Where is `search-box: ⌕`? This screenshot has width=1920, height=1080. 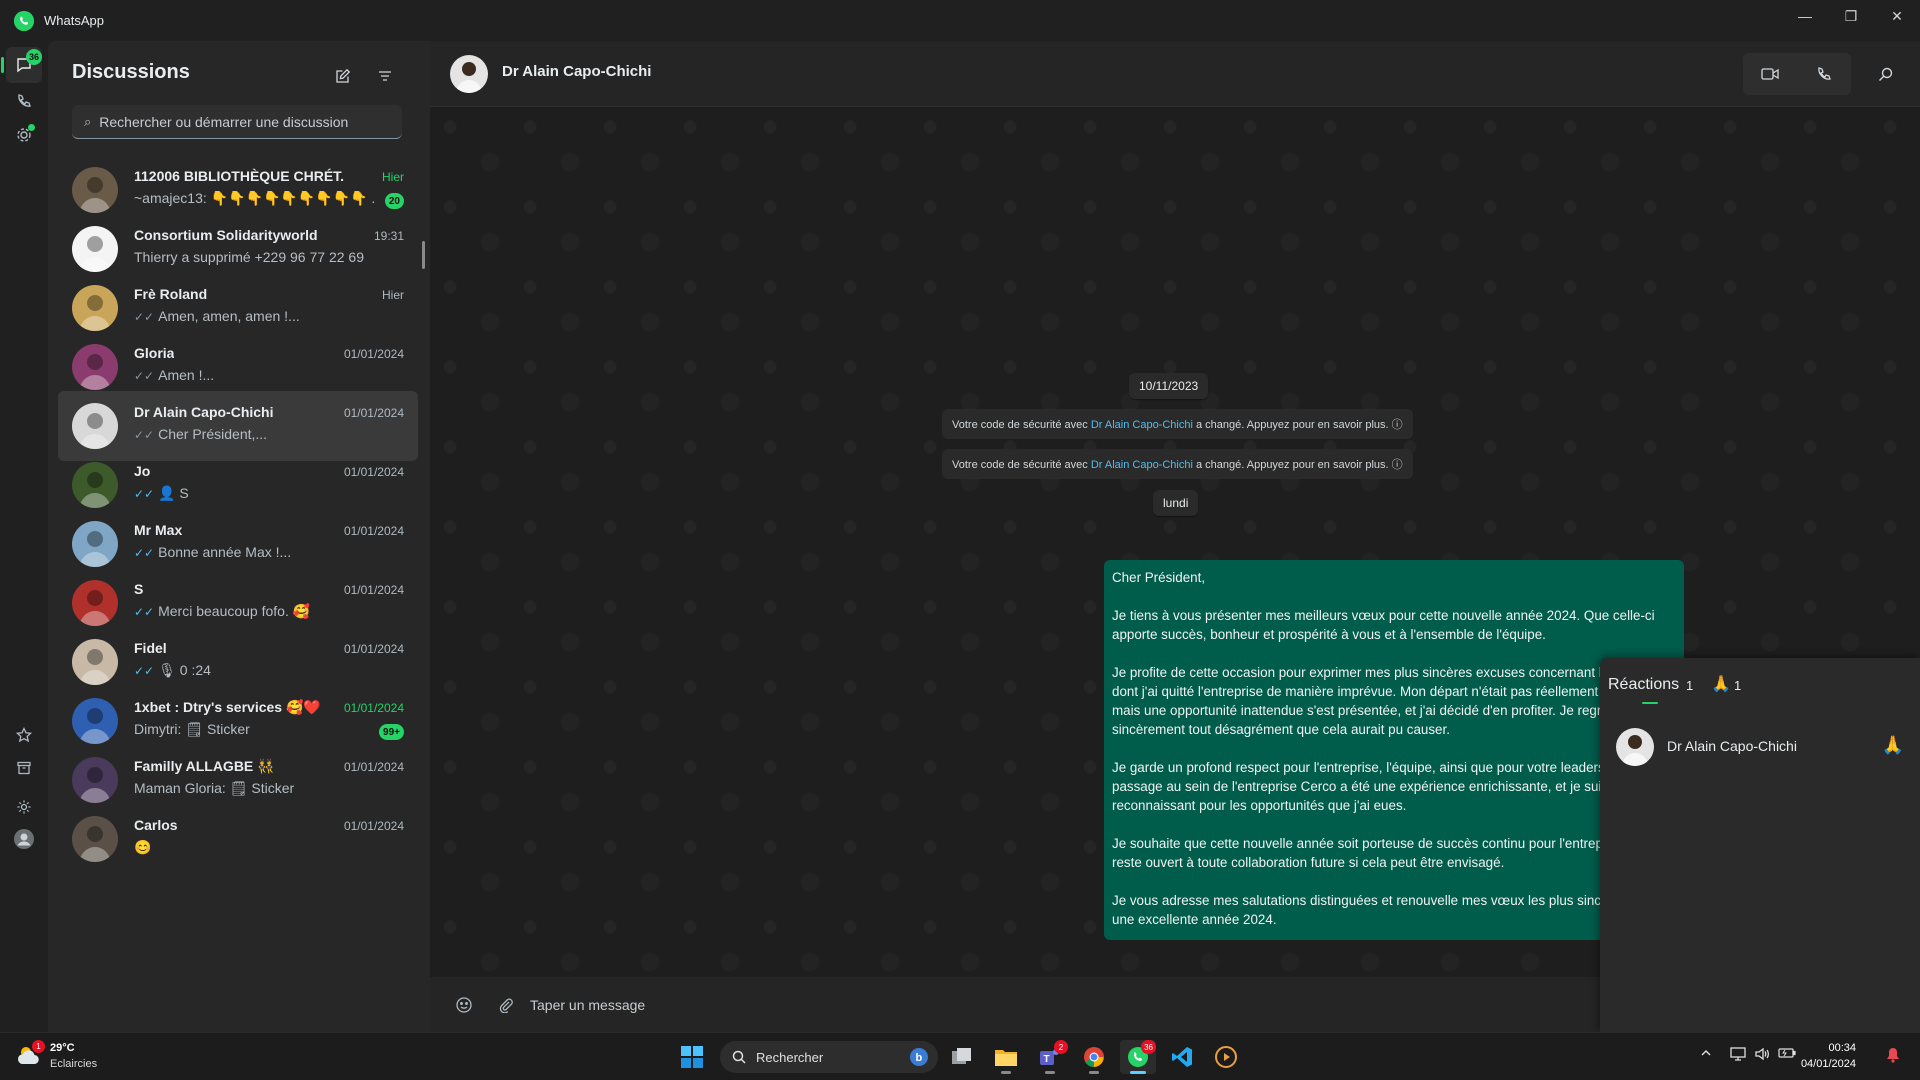 search-box: ⌕ is located at coordinates (237, 122).